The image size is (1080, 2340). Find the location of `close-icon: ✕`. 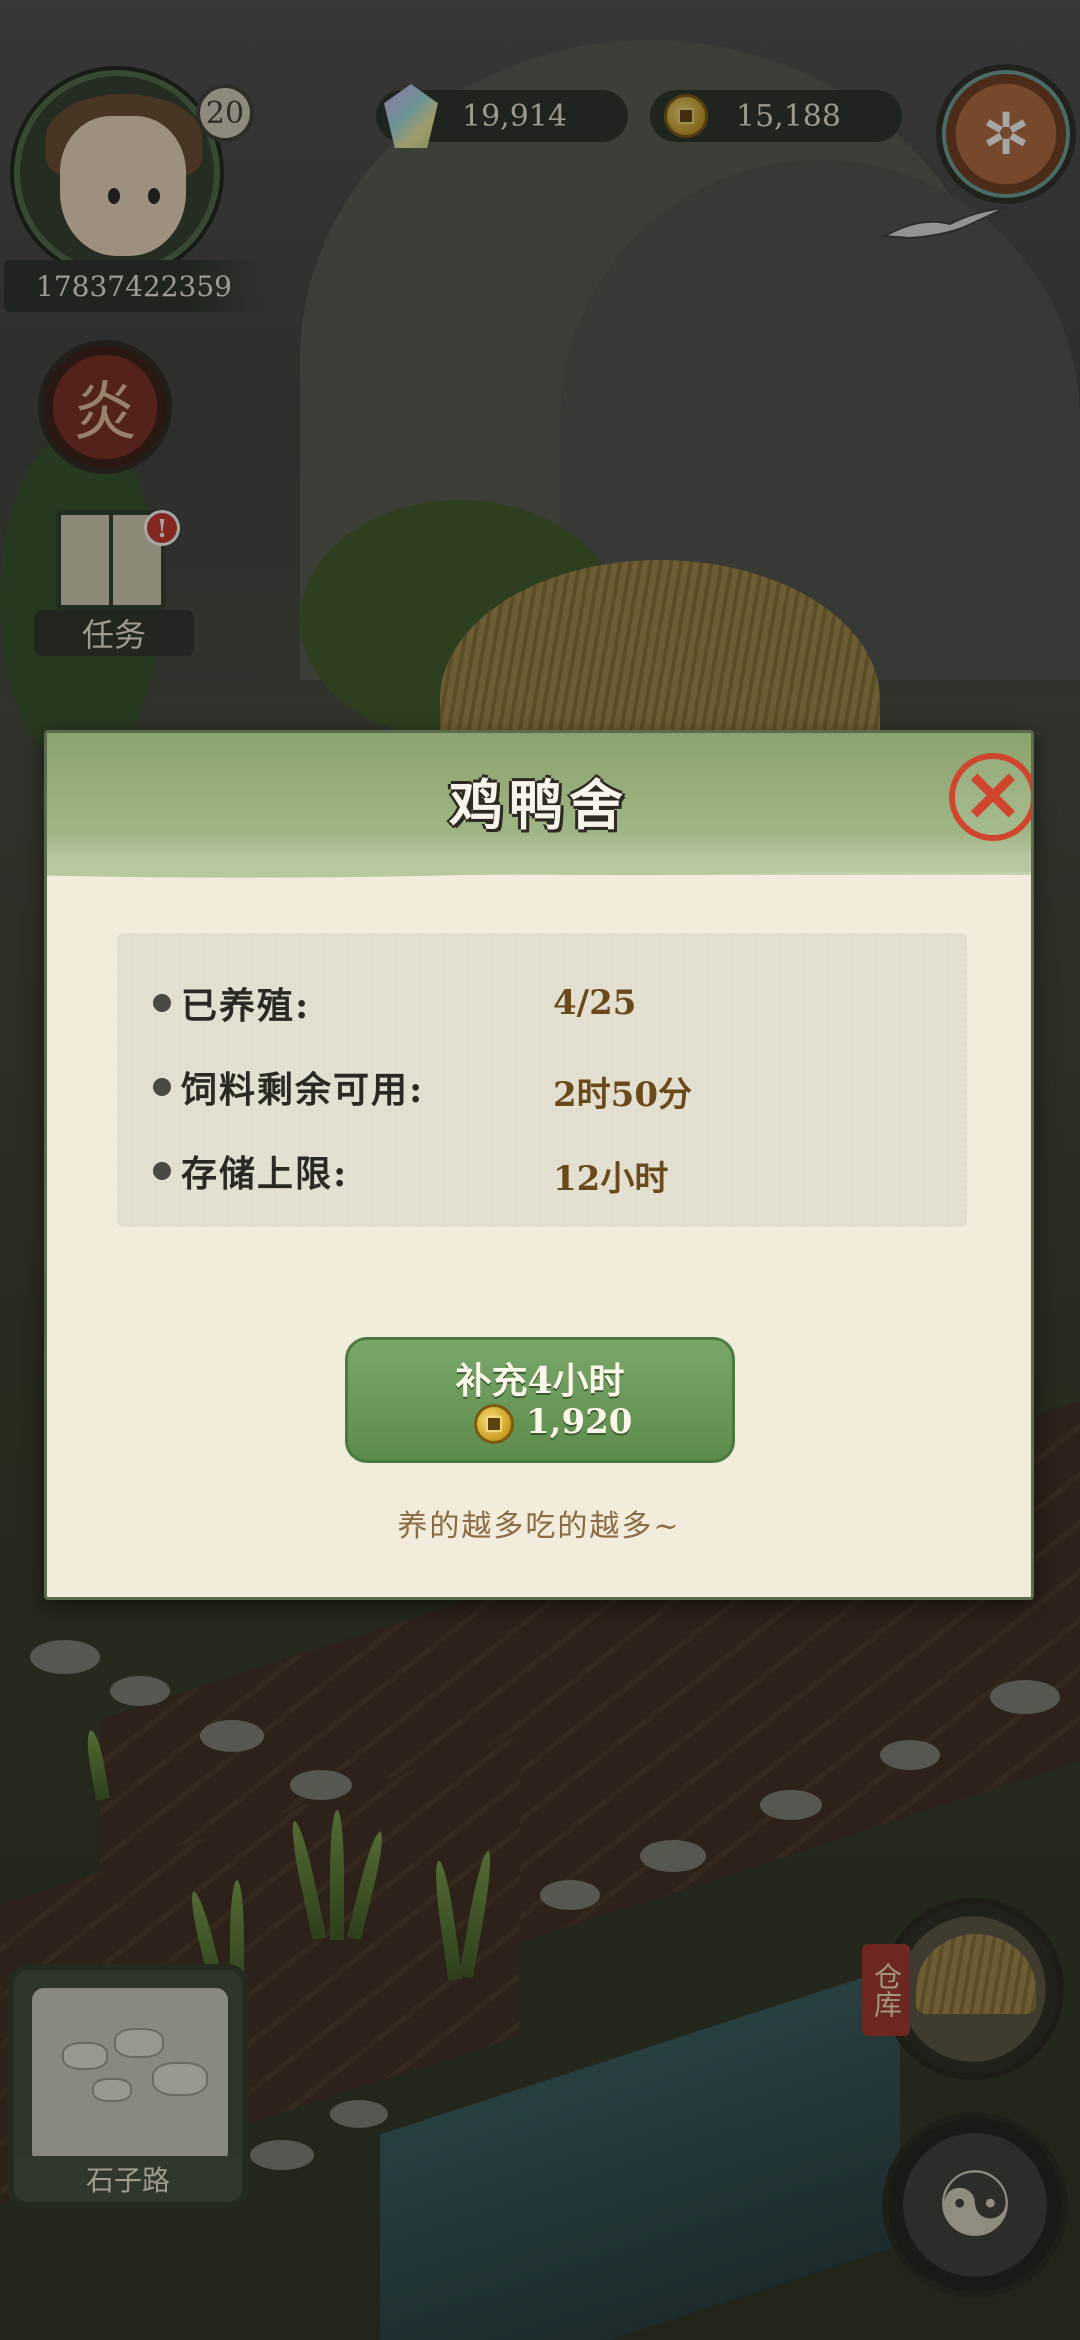

close-icon: ✕ is located at coordinates (993, 796).